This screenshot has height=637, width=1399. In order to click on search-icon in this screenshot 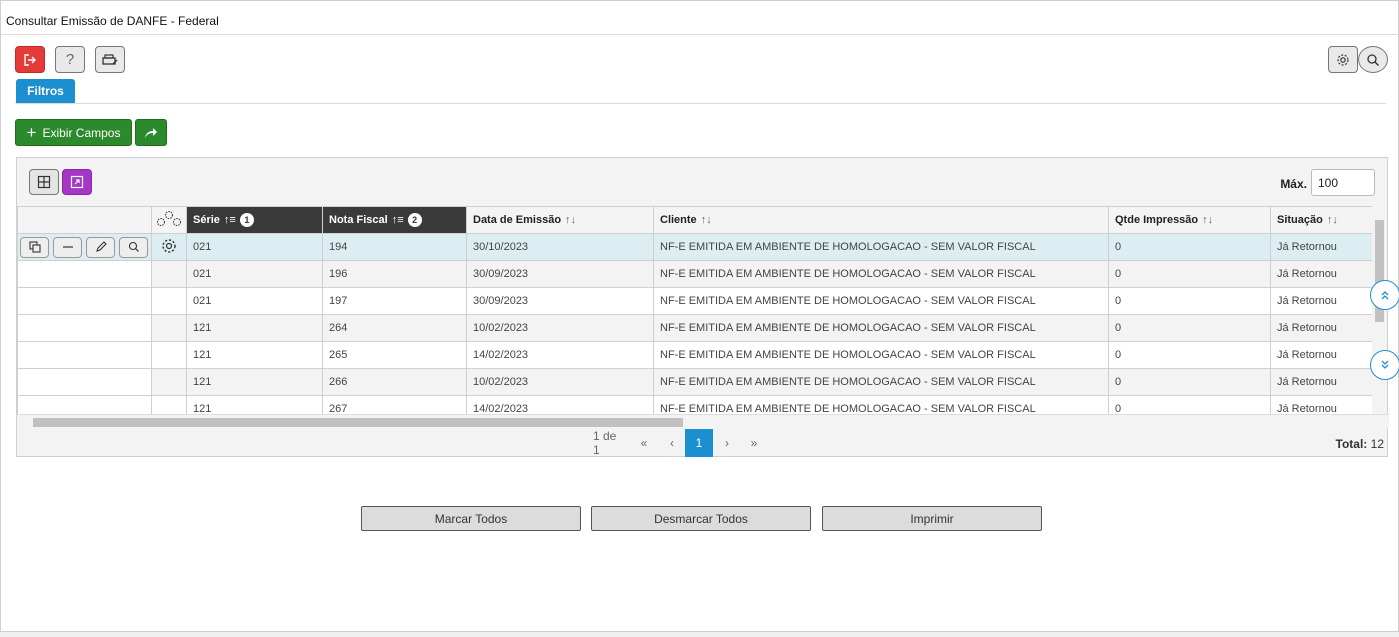, I will do `click(133, 246)`.